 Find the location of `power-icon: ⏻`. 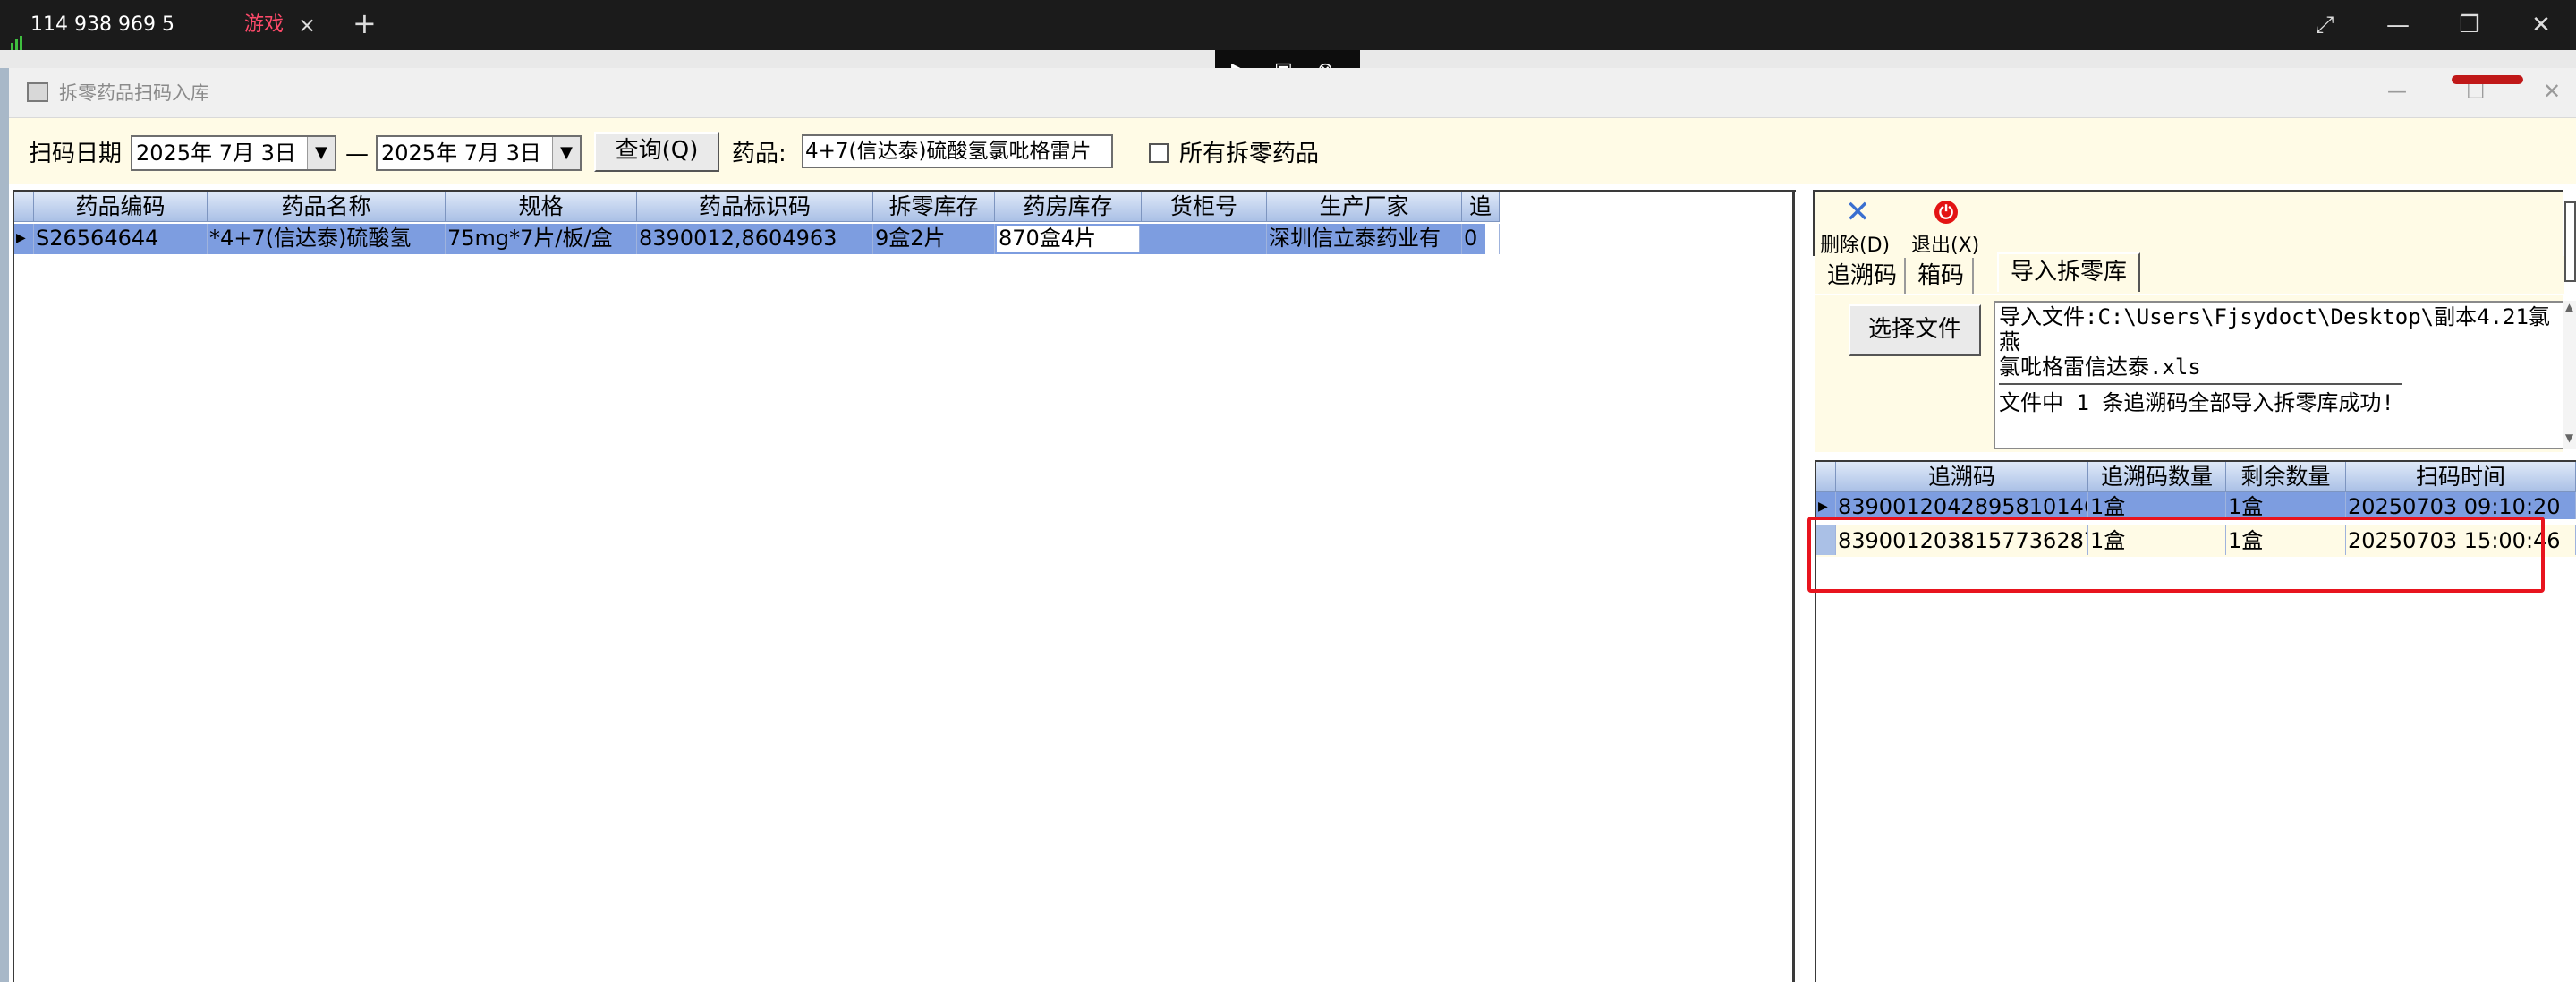

power-icon: ⏻ is located at coordinates (1946, 212).